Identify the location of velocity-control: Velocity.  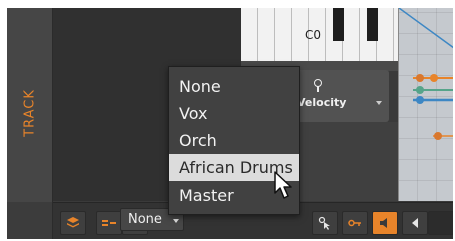
(338, 96).